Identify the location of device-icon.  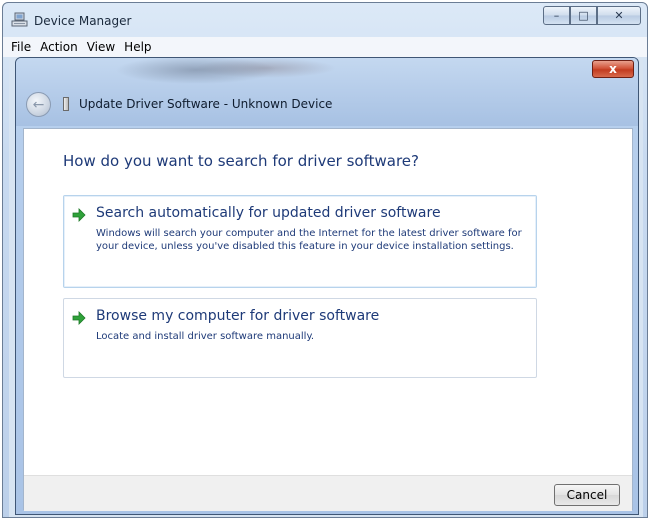
(66, 104).